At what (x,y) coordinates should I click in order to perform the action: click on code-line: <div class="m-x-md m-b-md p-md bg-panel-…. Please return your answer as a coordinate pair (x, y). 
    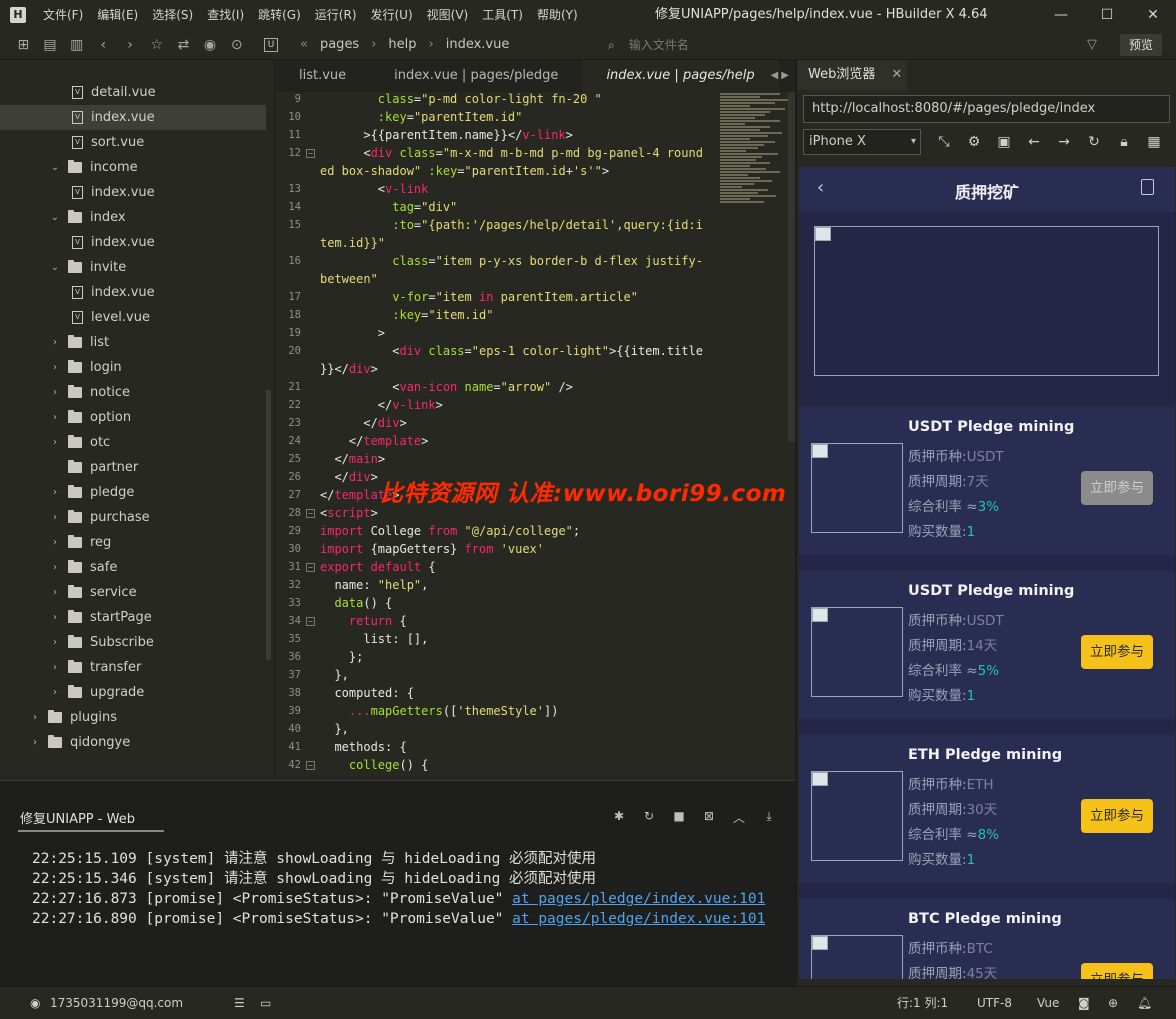
    Looking at the image, I should click on (511, 153).